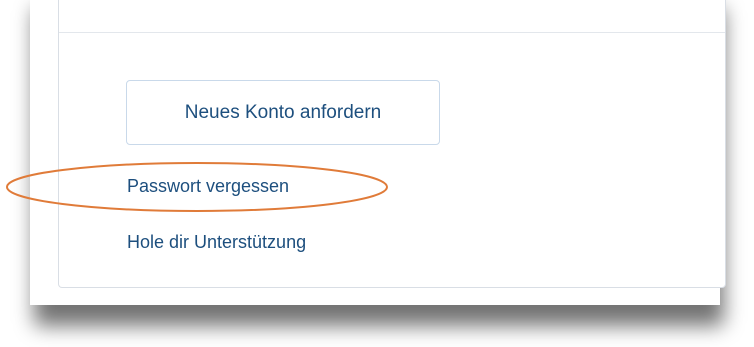  I want to click on get-support-link: Hole dir Unterstützung, so click(216, 242).